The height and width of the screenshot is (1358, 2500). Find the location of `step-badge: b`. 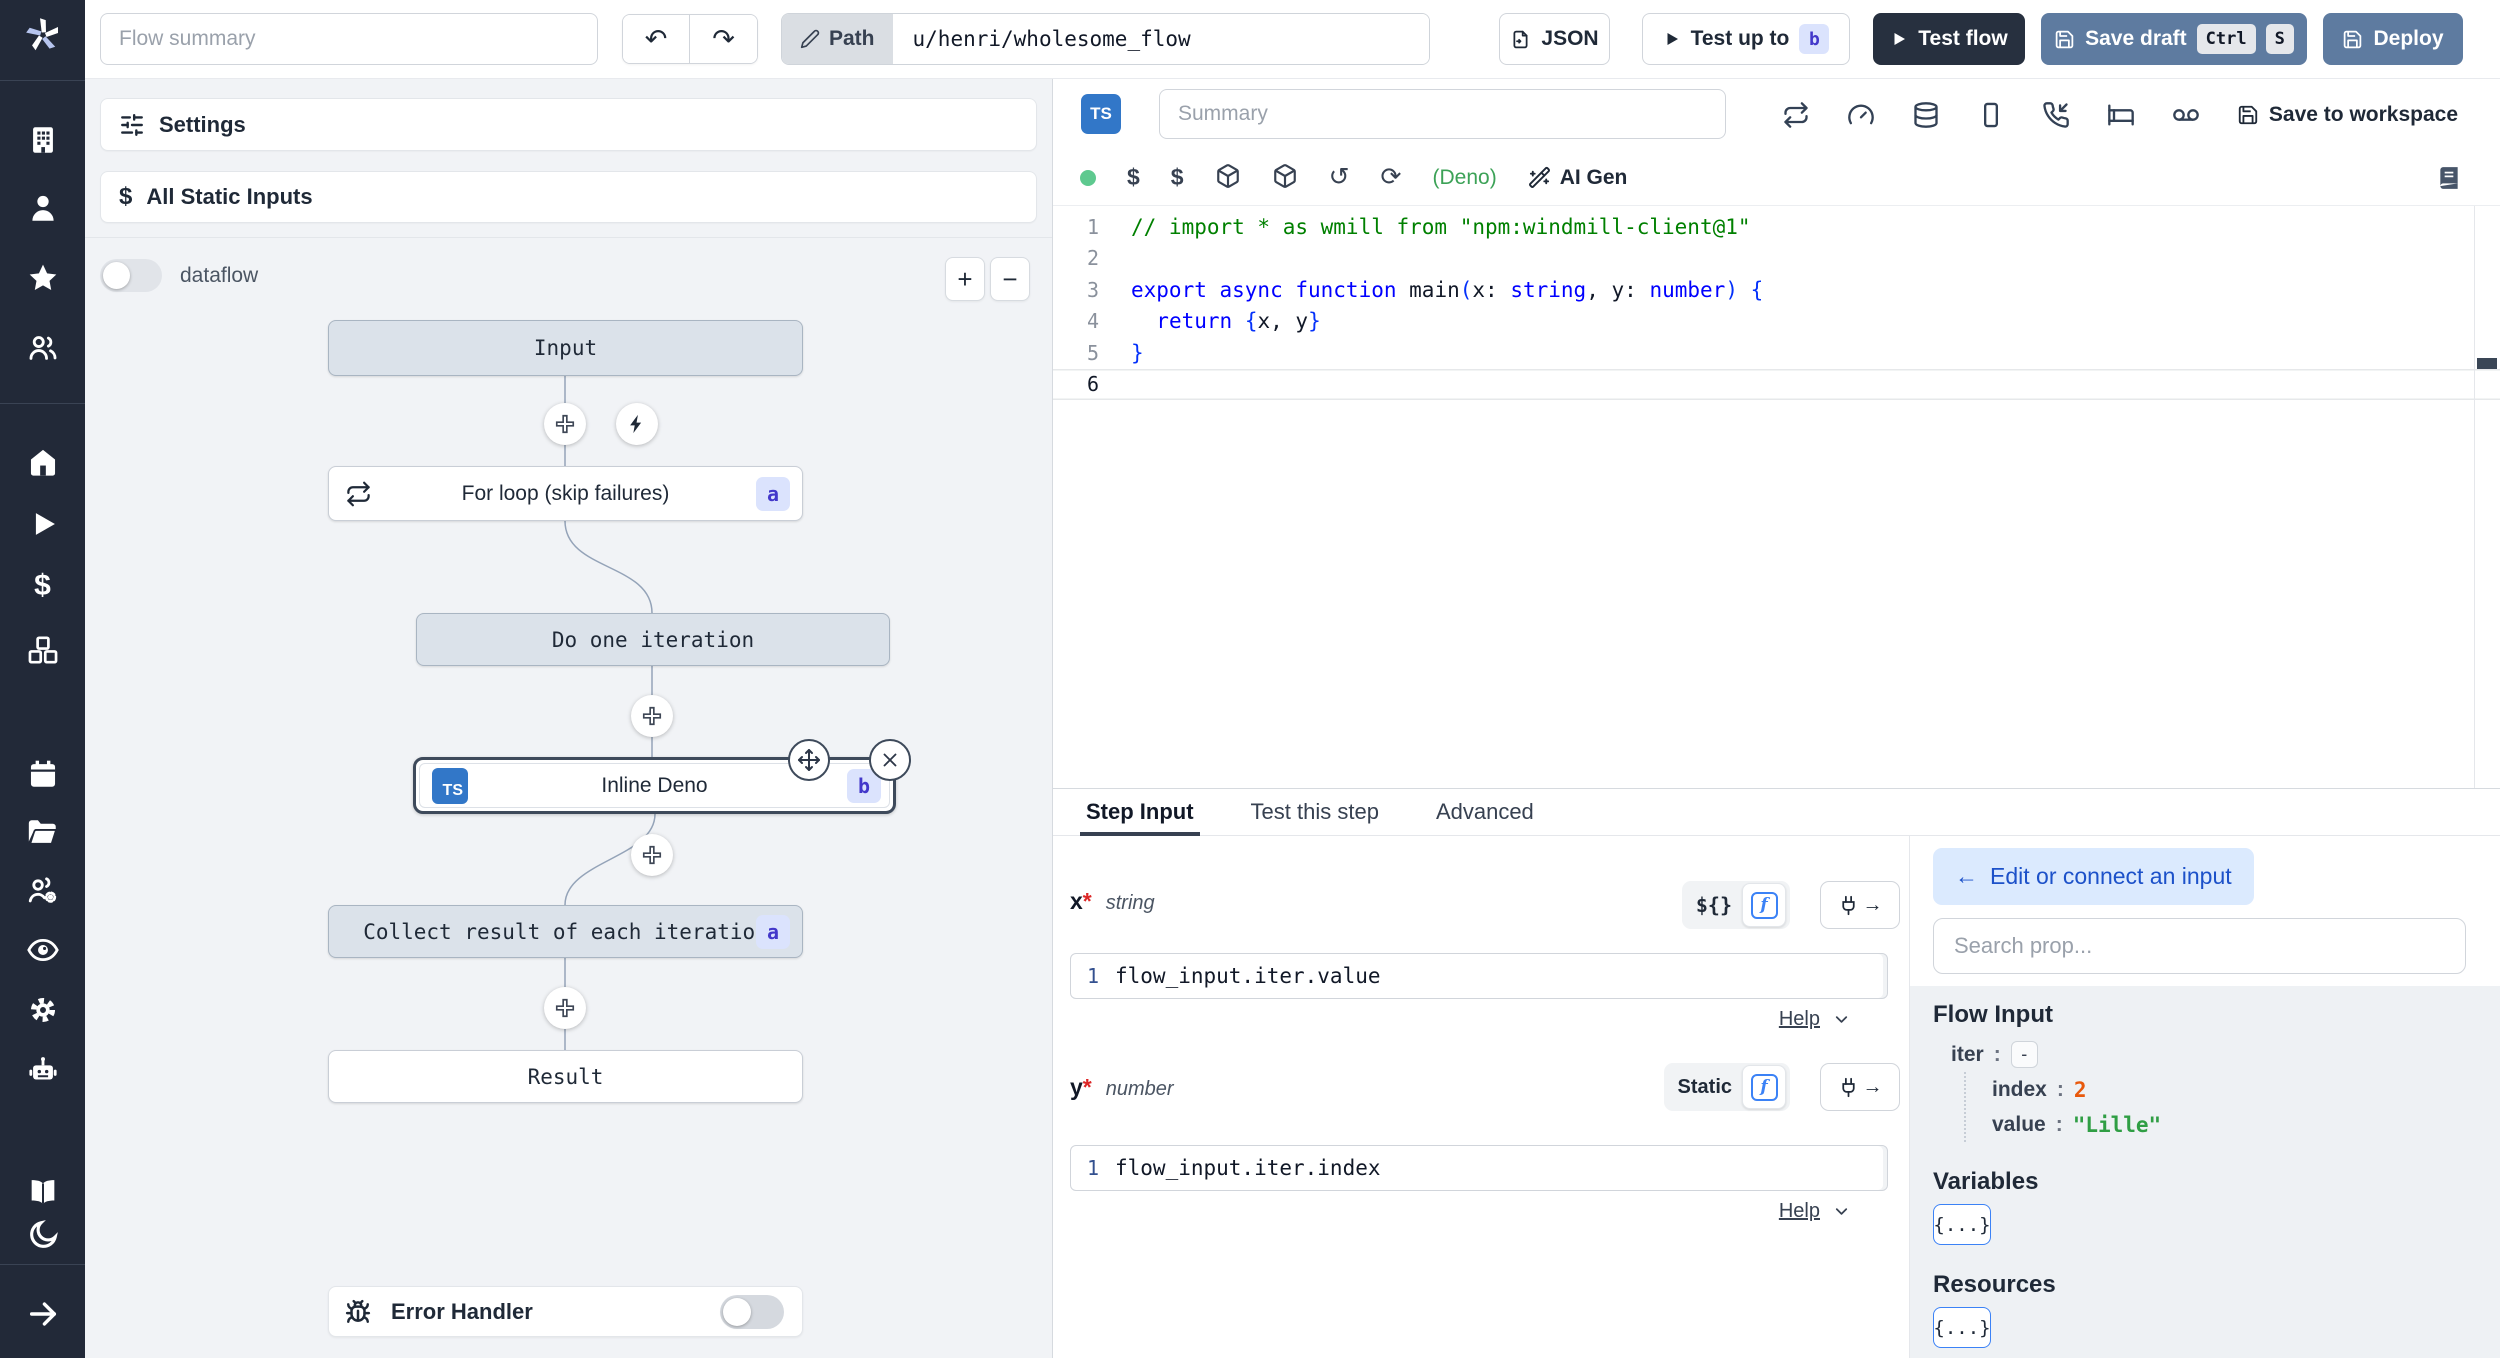

step-badge: b is located at coordinates (1814, 39).